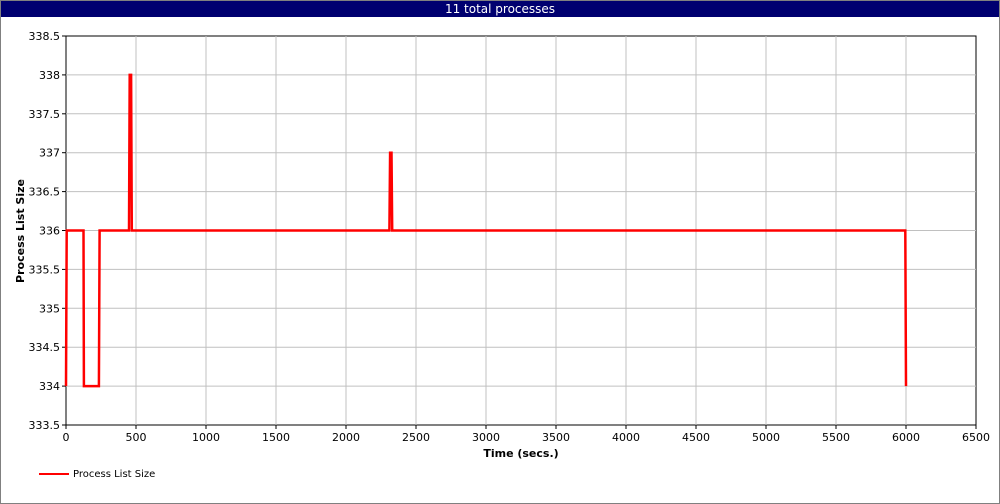 This screenshot has width=1000, height=504. What do you see at coordinates (45, 192) in the screenshot?
I see `y-tick-label: 336.5` at bounding box center [45, 192].